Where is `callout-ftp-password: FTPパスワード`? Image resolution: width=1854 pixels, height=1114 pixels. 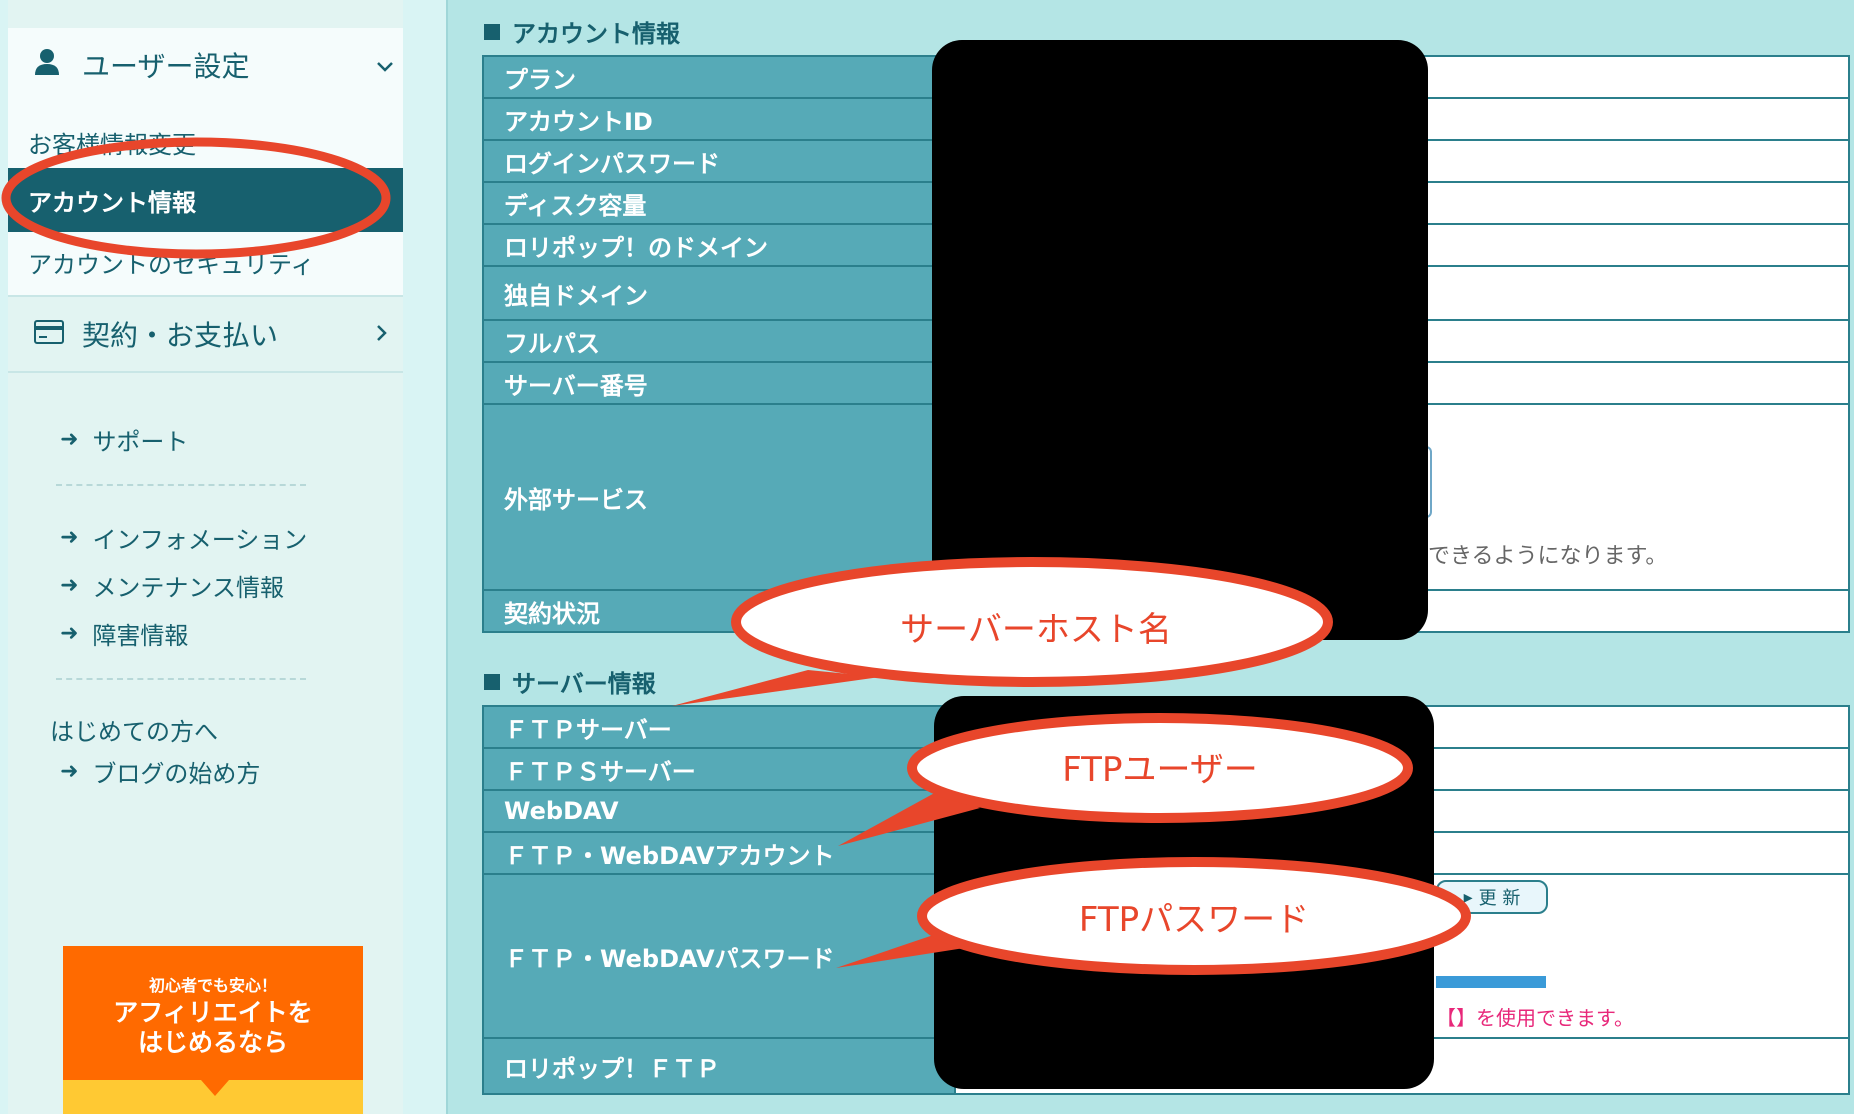 callout-ftp-password: FTPパスワード is located at coordinates (1194, 920).